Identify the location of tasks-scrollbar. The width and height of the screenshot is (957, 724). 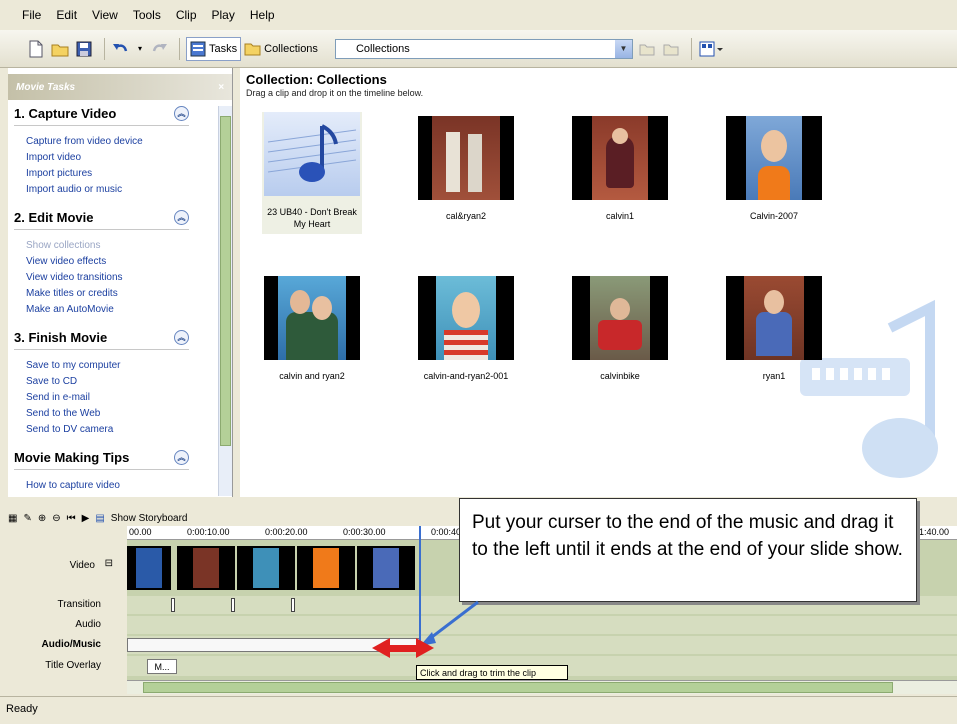
(225, 301).